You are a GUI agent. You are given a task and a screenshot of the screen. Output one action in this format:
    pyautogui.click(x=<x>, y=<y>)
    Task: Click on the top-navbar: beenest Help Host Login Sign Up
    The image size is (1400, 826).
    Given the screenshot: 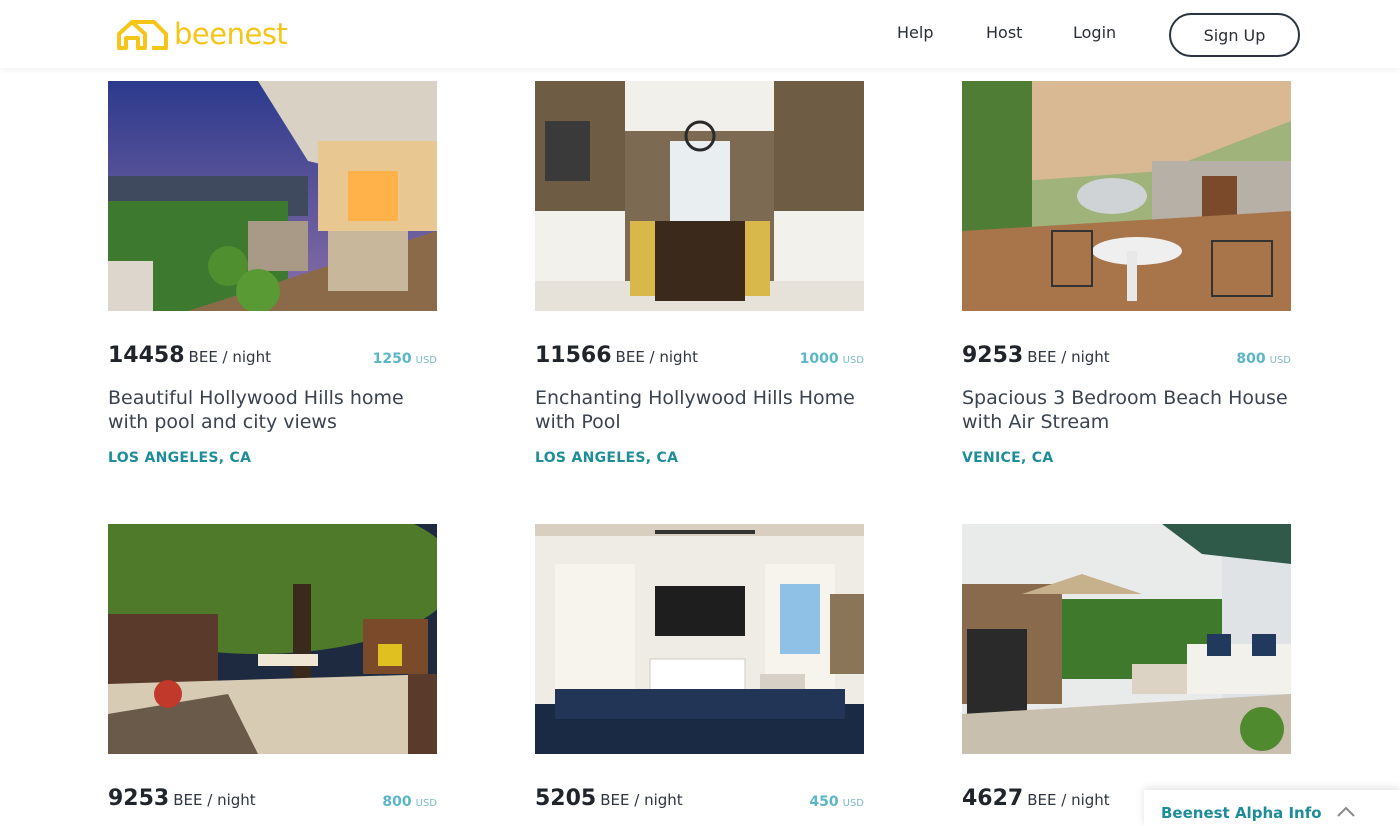 What is the action you would take?
    pyautogui.click(x=700, y=34)
    